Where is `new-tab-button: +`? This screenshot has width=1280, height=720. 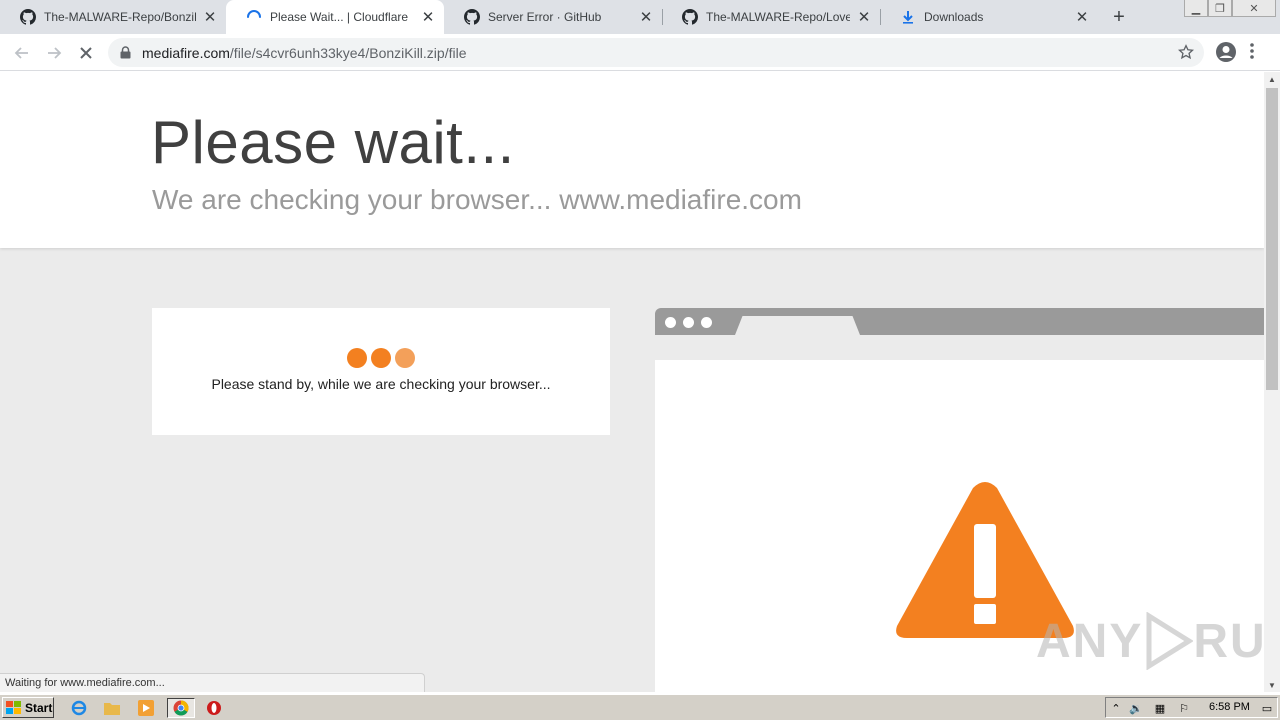
new-tab-button: + is located at coordinates (1119, 17).